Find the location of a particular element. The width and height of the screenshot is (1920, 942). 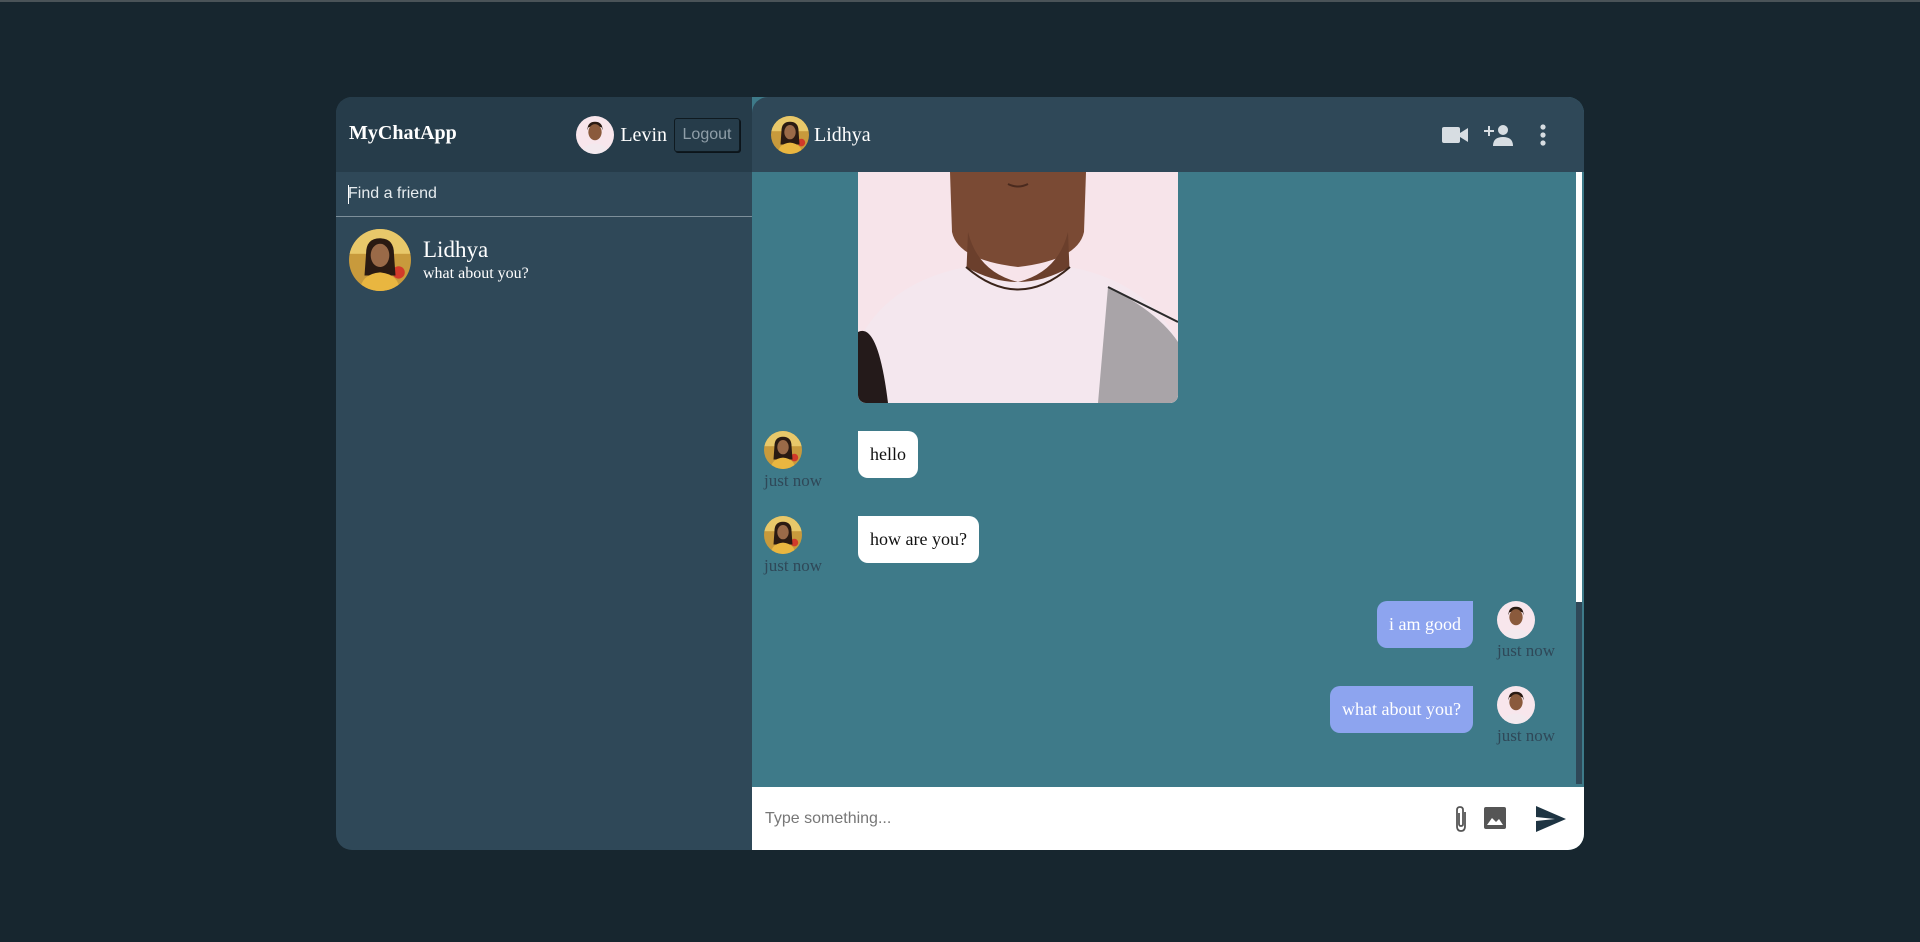

chat-partner: Lidhya is located at coordinates (821, 135).